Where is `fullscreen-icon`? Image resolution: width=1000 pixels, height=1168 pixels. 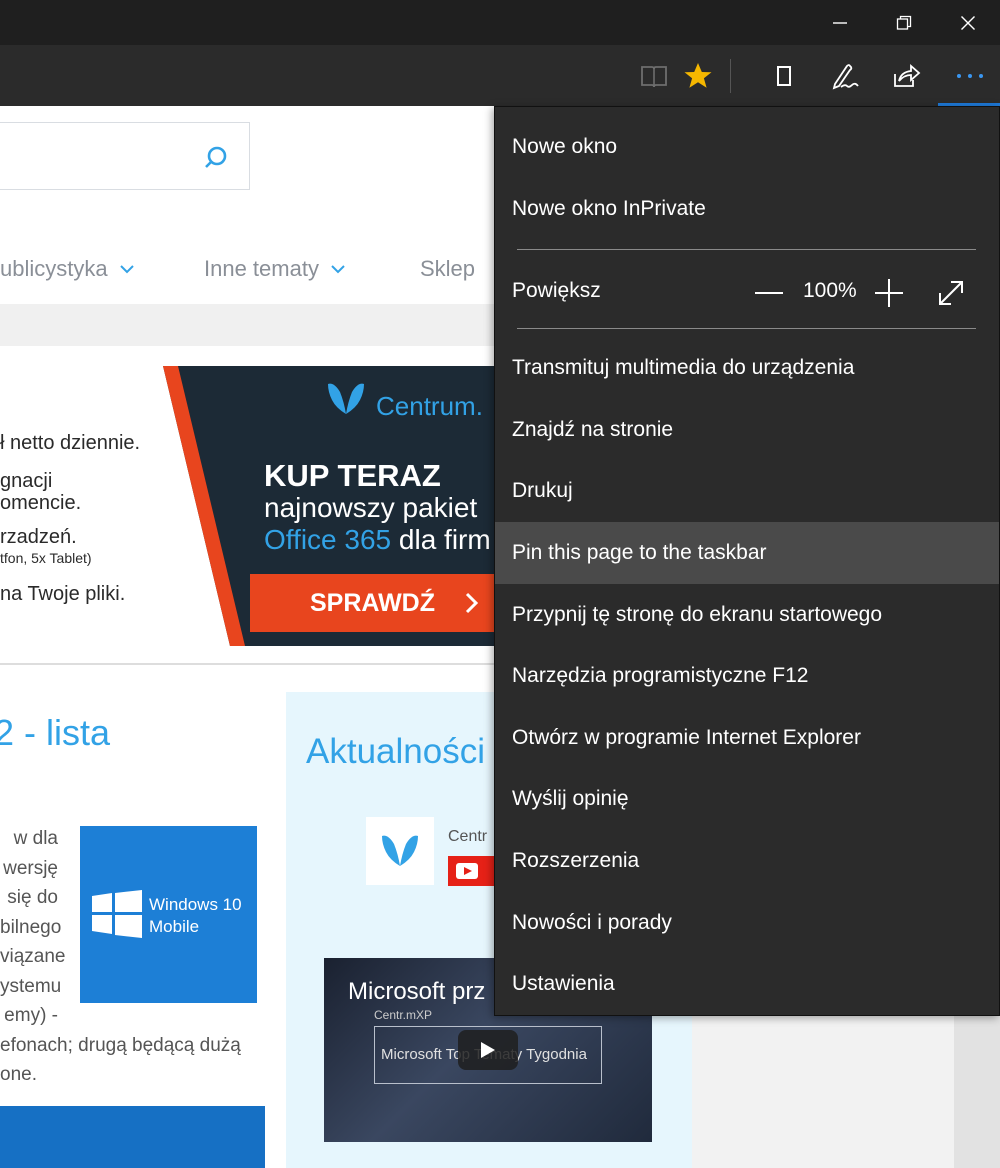 fullscreen-icon is located at coordinates (951, 293).